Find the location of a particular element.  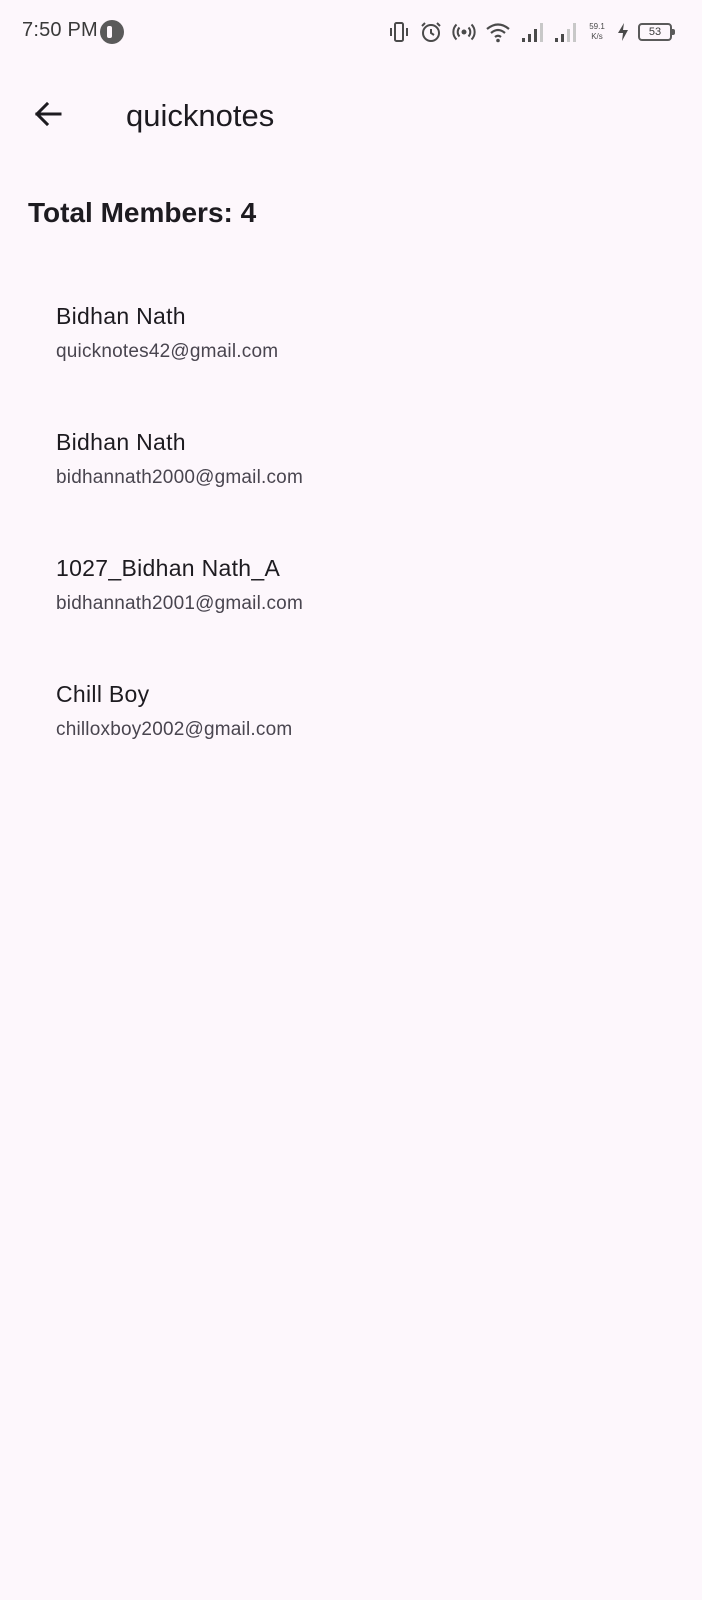

member-list-item: Bidhan Nath bidhannath2000@gmail.com is located at coordinates (351, 474).